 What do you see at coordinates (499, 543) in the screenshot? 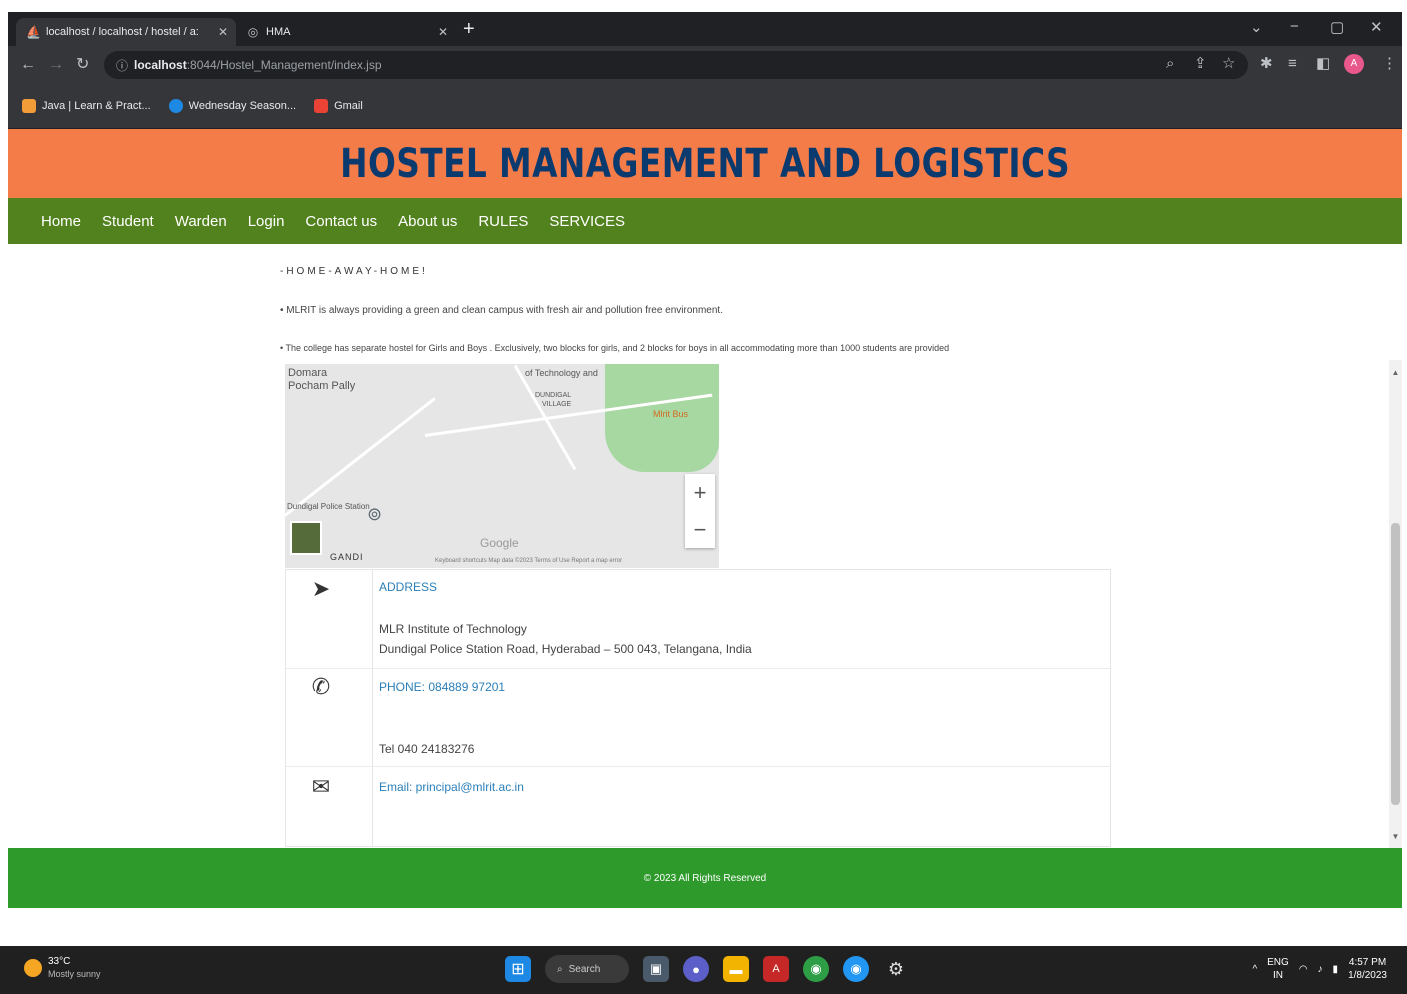
I see `google-logo: Google` at bounding box center [499, 543].